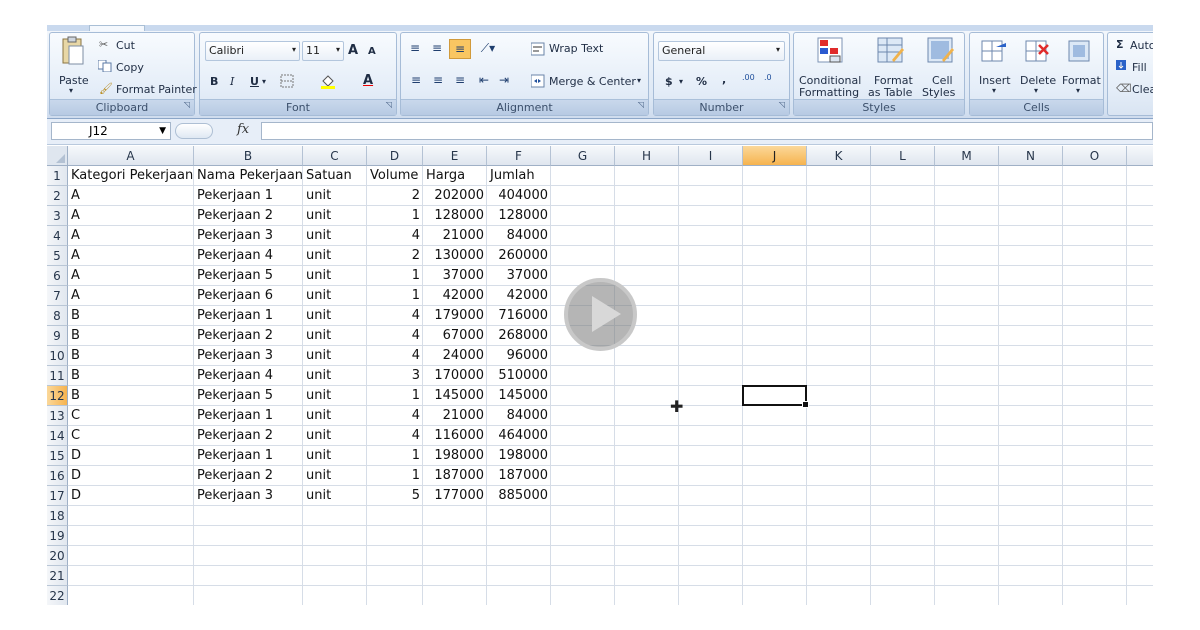 The width and height of the screenshot is (1200, 630). I want to click on data-cell: Pekerjaan 6, so click(248, 296).